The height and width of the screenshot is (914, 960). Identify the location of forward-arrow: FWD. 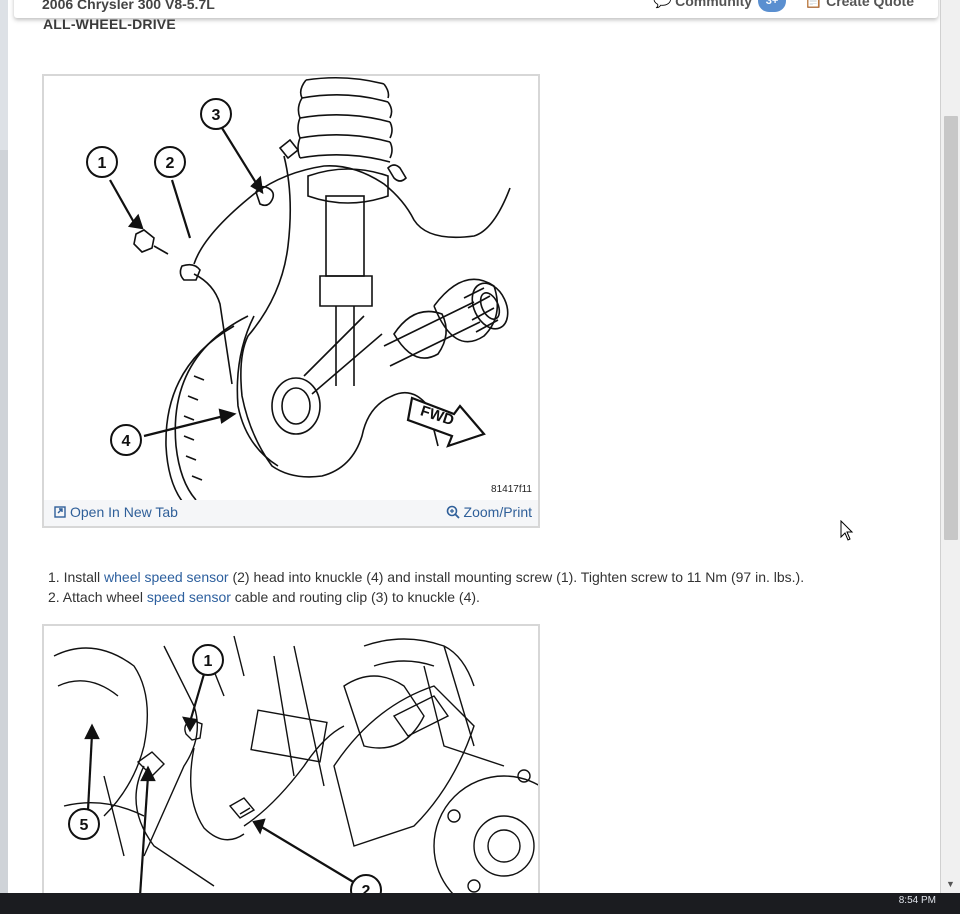
(446, 422).